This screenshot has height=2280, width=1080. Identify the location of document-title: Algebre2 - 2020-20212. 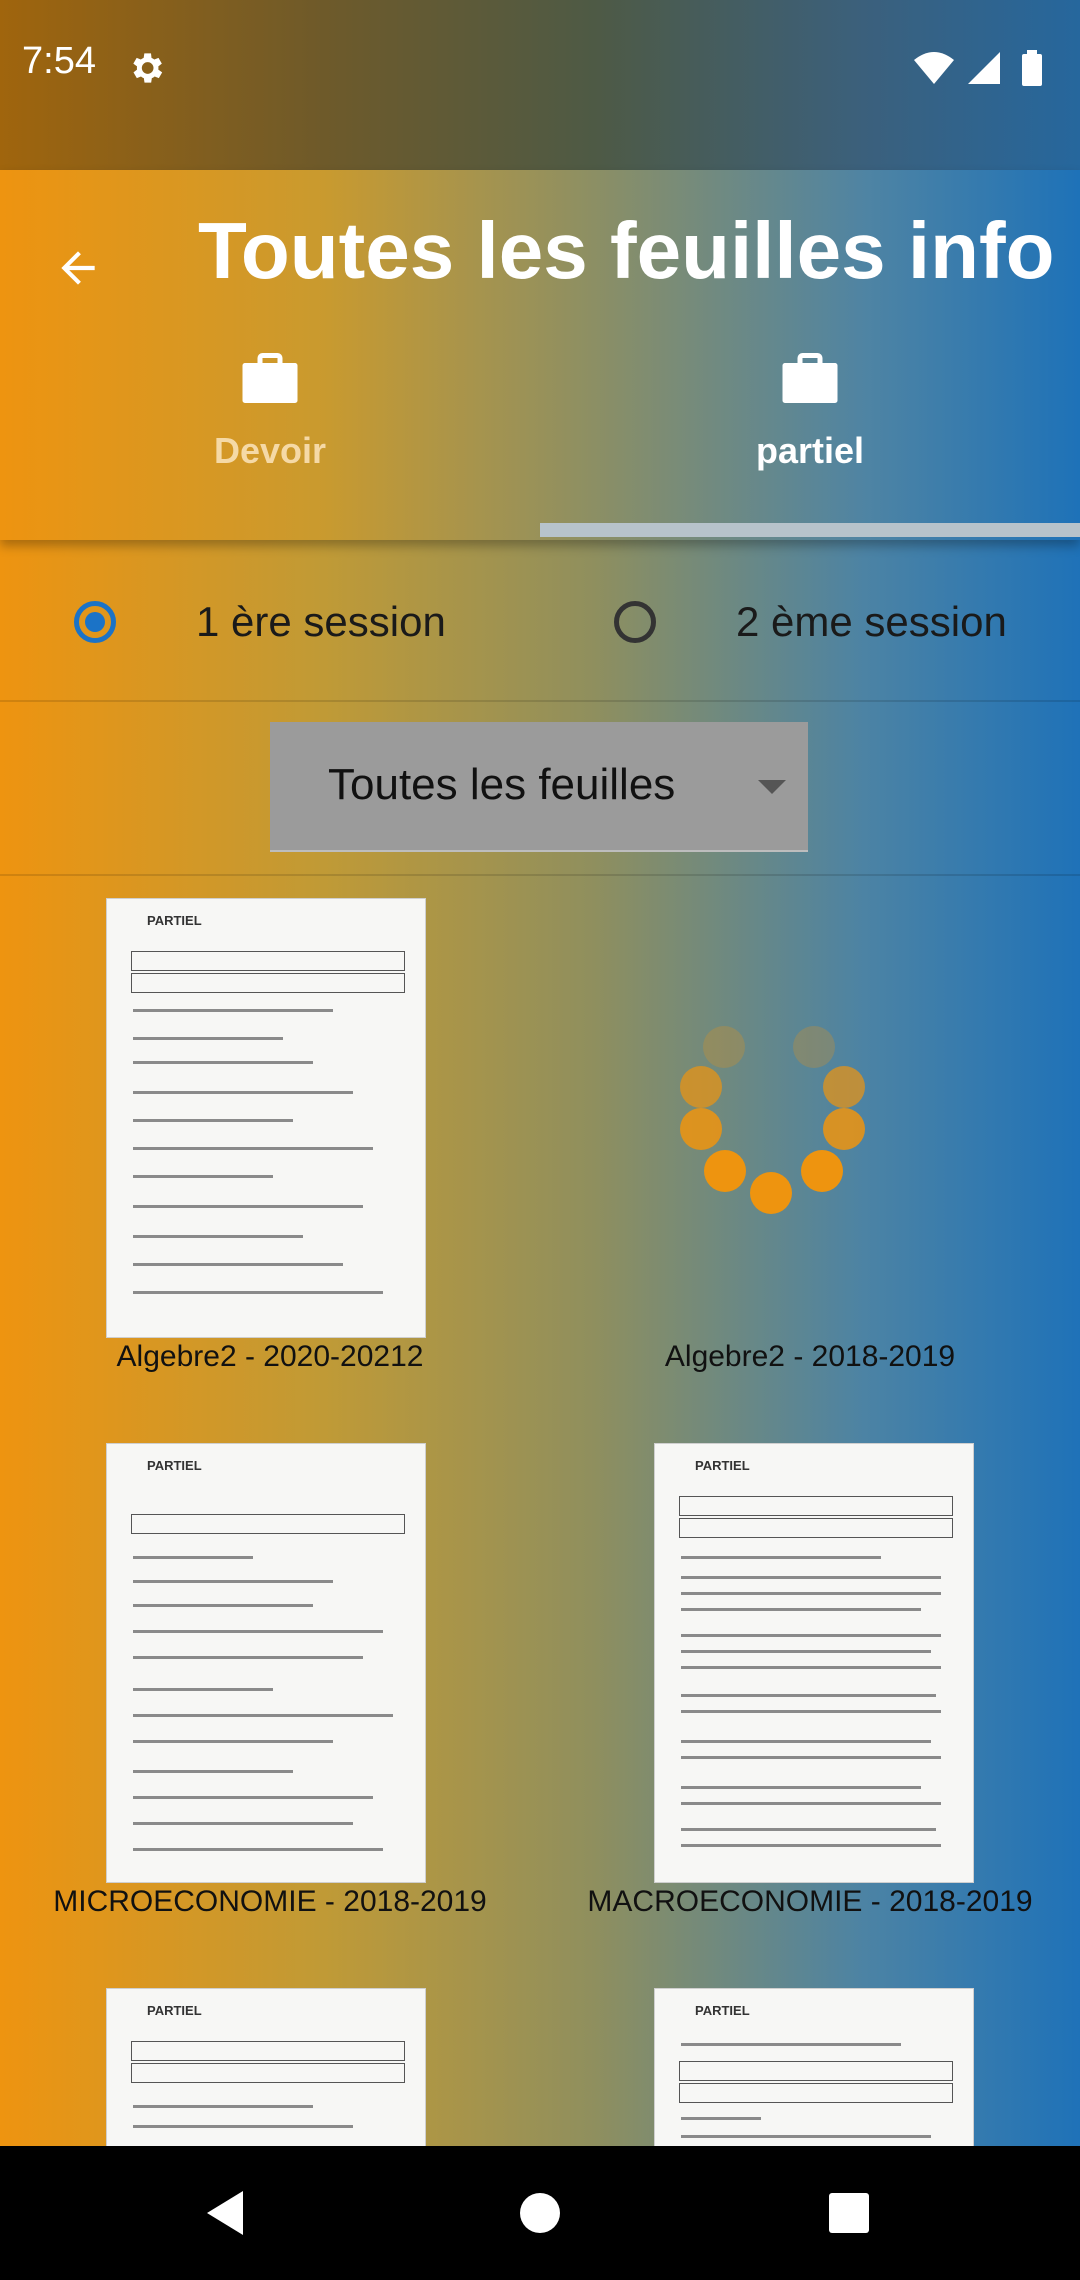
(270, 1356).